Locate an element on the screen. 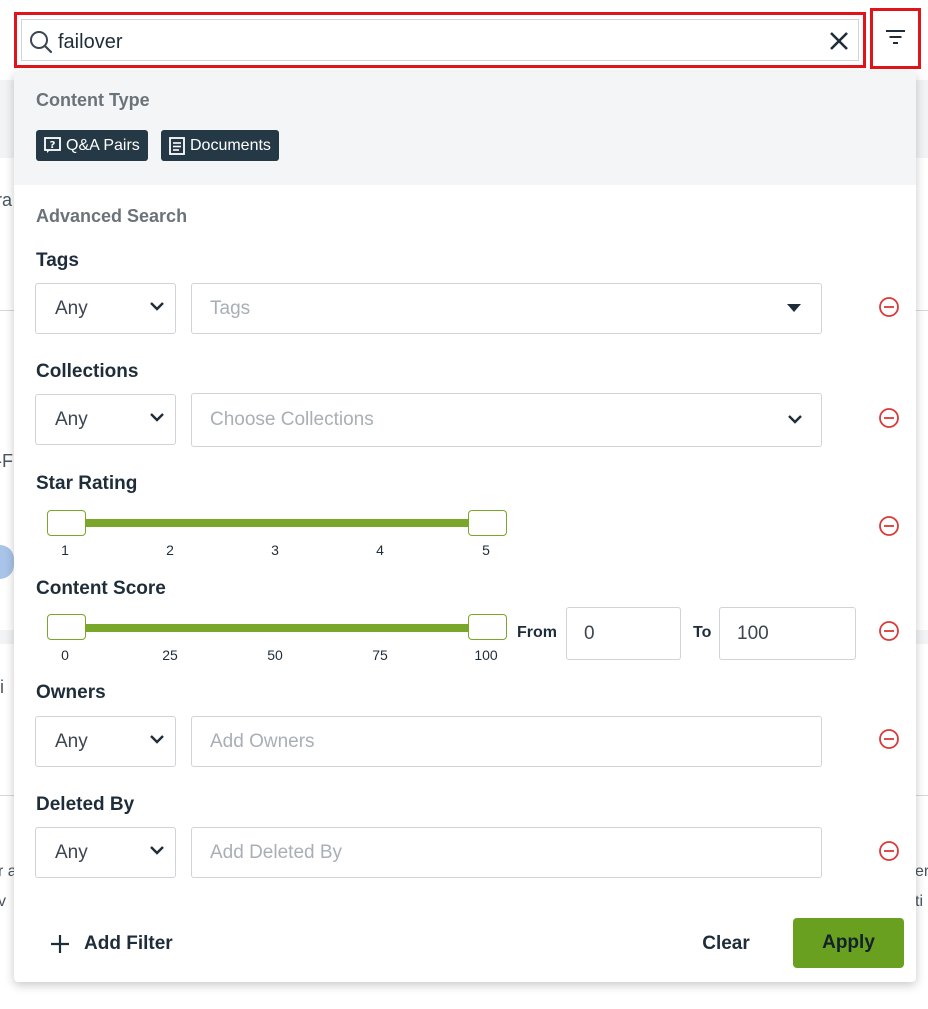  tags-operator-select: Any is located at coordinates (105, 308).